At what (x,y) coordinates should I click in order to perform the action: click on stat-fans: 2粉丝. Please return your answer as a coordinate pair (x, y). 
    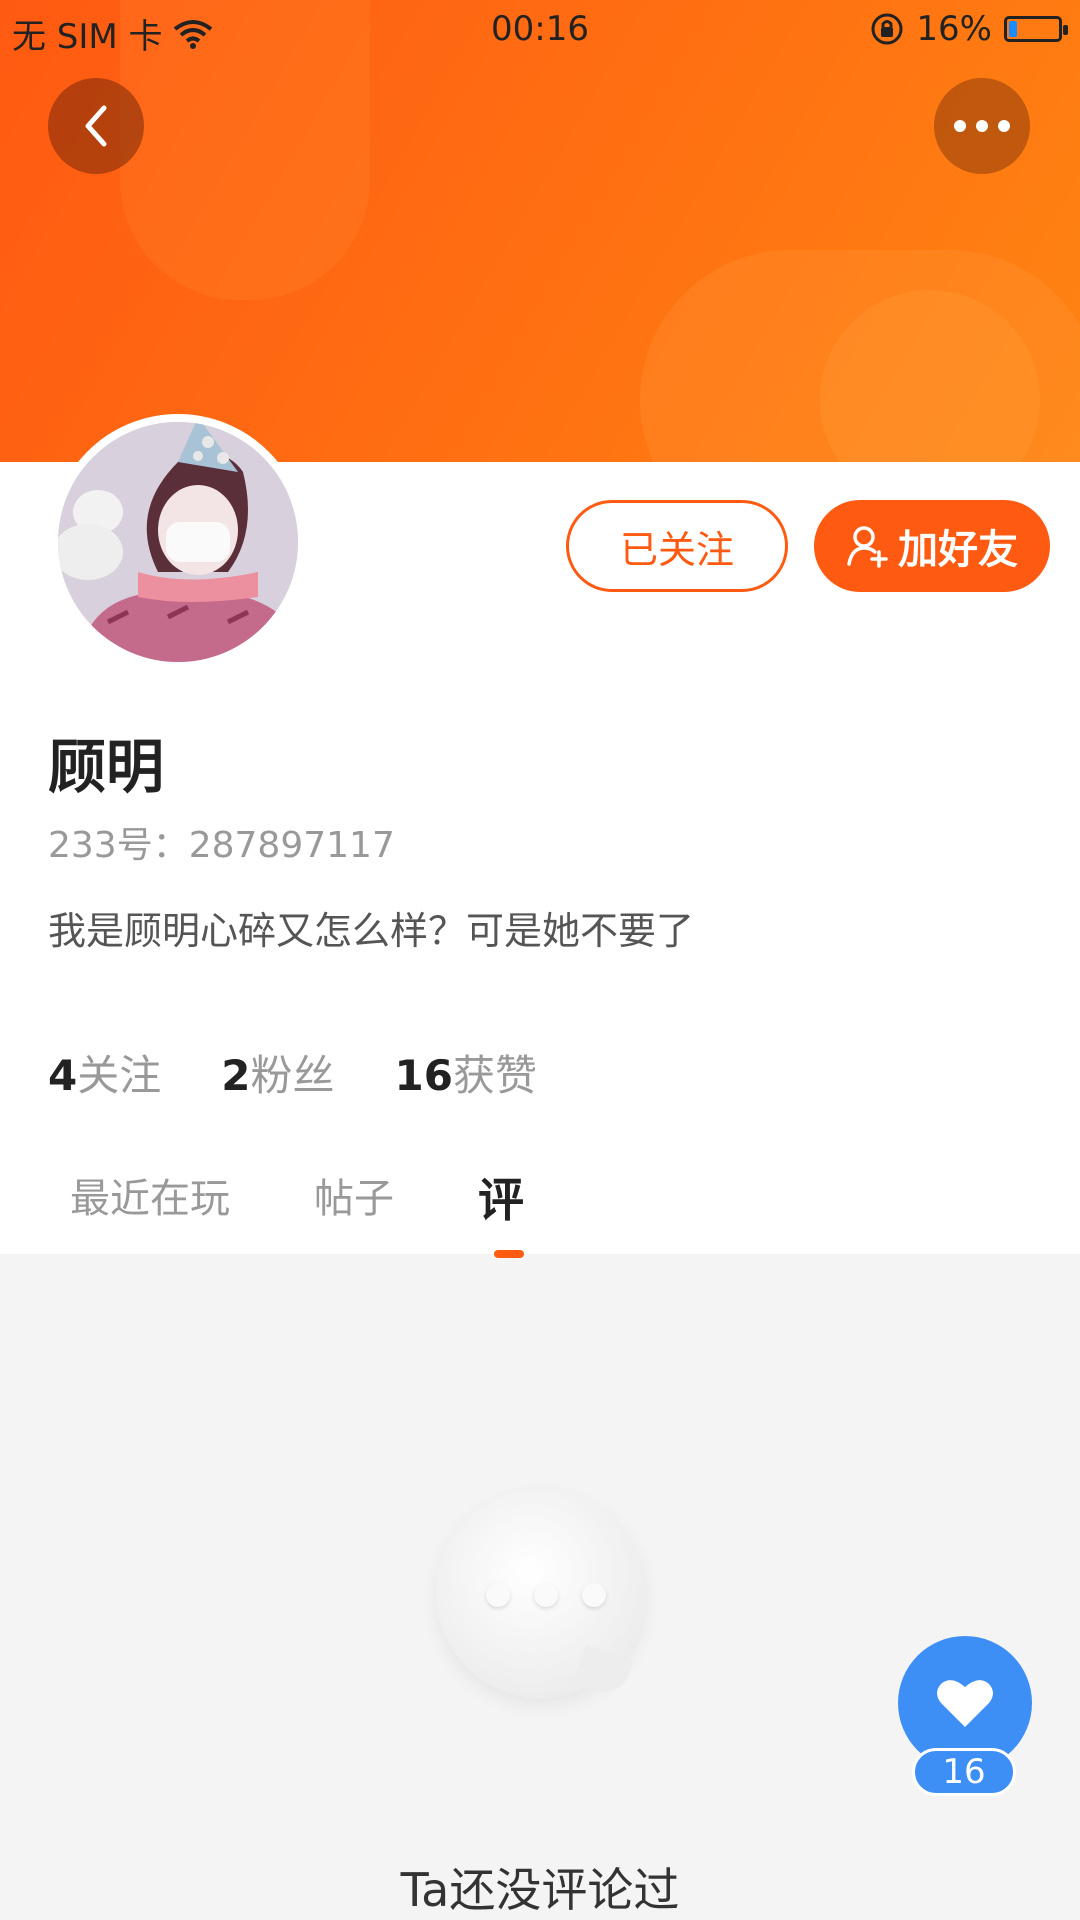
    Looking at the image, I should click on (277, 1072).